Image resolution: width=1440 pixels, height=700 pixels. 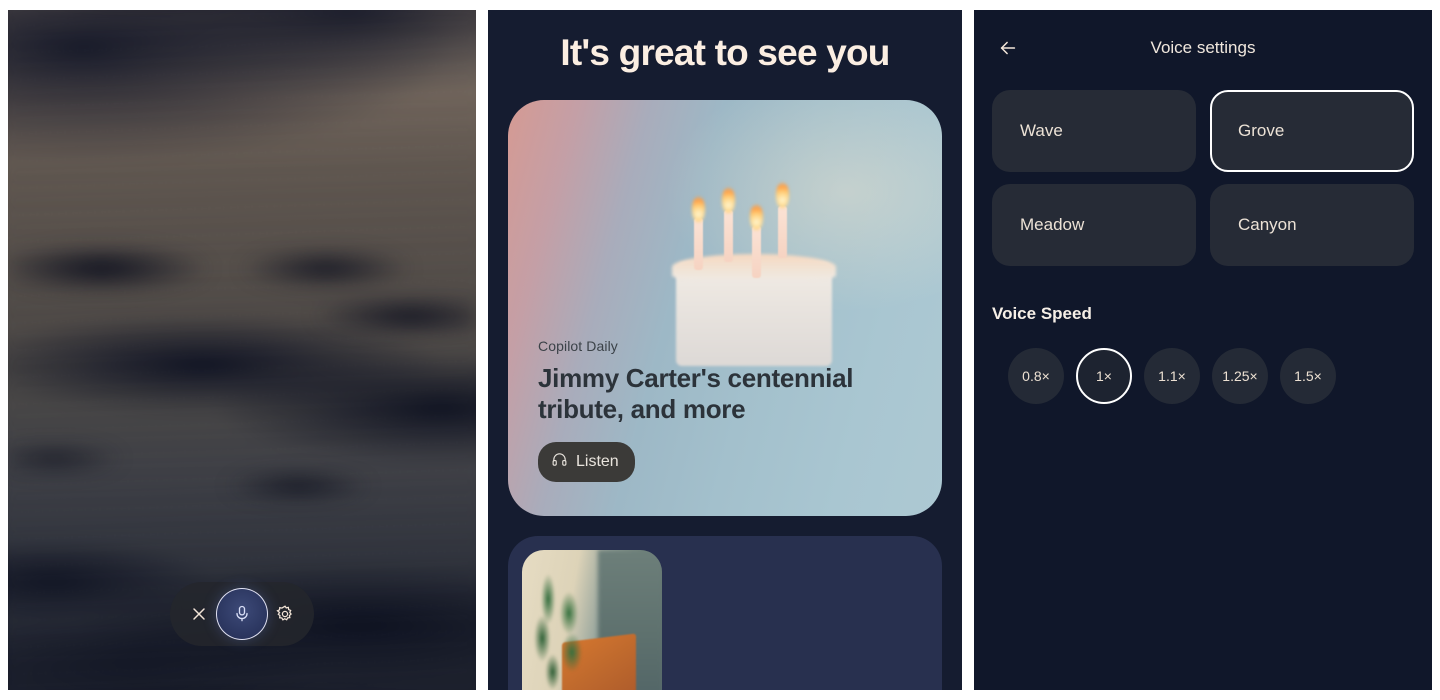 I want to click on voice-option-label: Canyon, so click(x=1267, y=224).